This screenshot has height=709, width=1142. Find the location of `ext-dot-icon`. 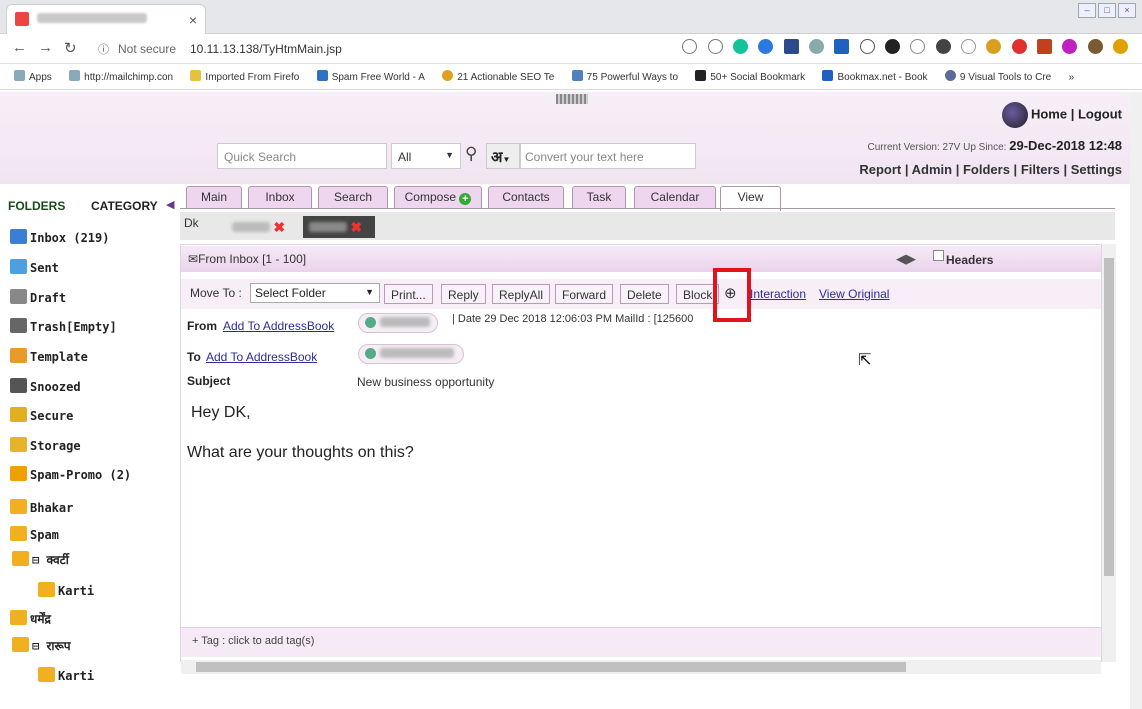

ext-dot-icon is located at coordinates (943, 47).